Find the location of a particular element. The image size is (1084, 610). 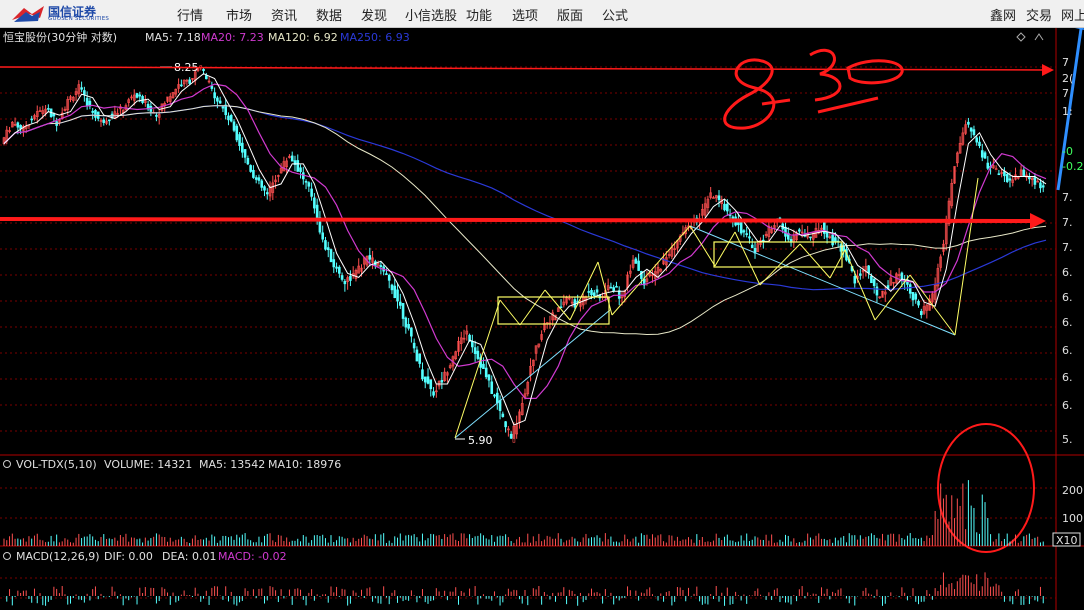

price-axis-label: 6. is located at coordinates (1067, 297).